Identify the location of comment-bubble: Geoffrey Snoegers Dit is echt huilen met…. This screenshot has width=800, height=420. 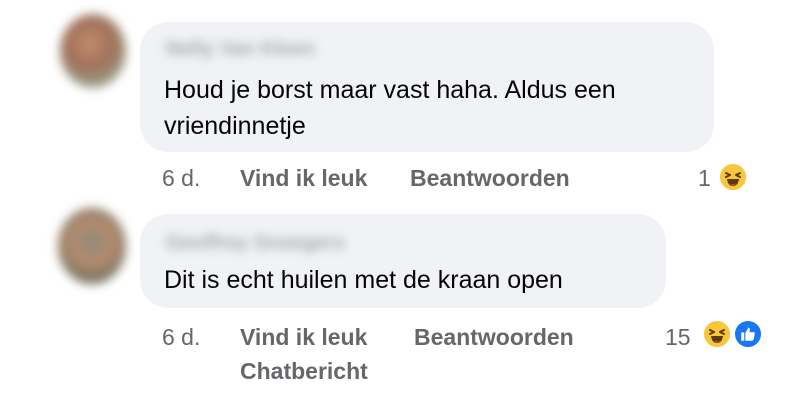
(403, 261).